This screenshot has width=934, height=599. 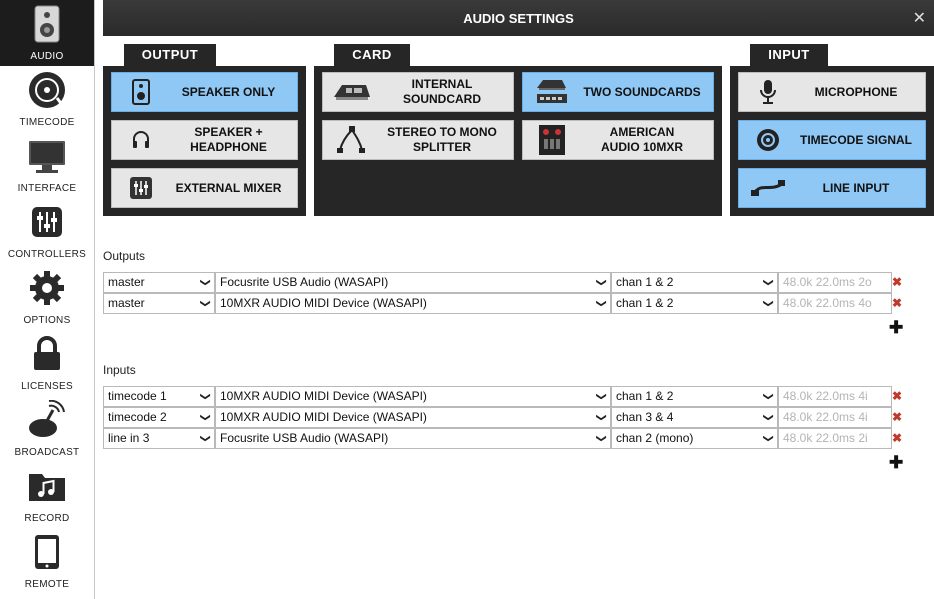 I want to click on card-group-tab: CARD, so click(x=372, y=55).